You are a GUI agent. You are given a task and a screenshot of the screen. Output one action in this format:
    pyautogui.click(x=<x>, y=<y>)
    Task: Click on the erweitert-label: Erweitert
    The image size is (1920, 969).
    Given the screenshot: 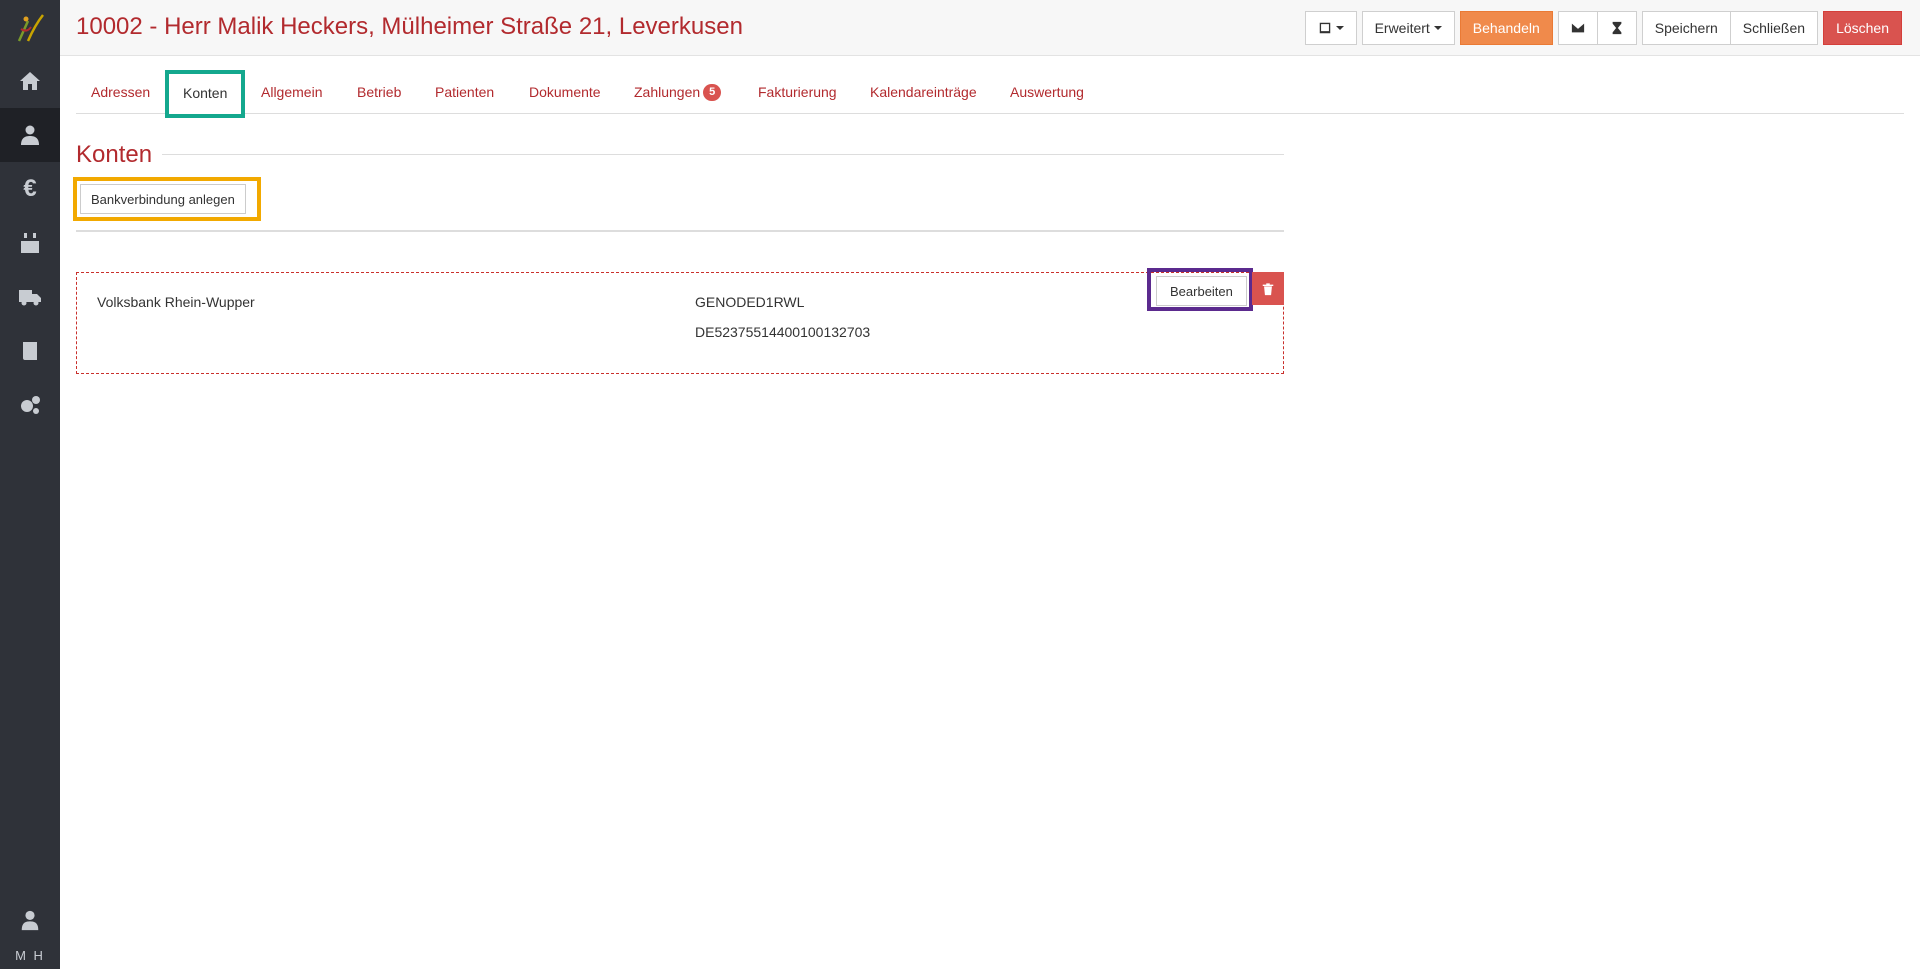 What is the action you would take?
    pyautogui.click(x=1402, y=28)
    